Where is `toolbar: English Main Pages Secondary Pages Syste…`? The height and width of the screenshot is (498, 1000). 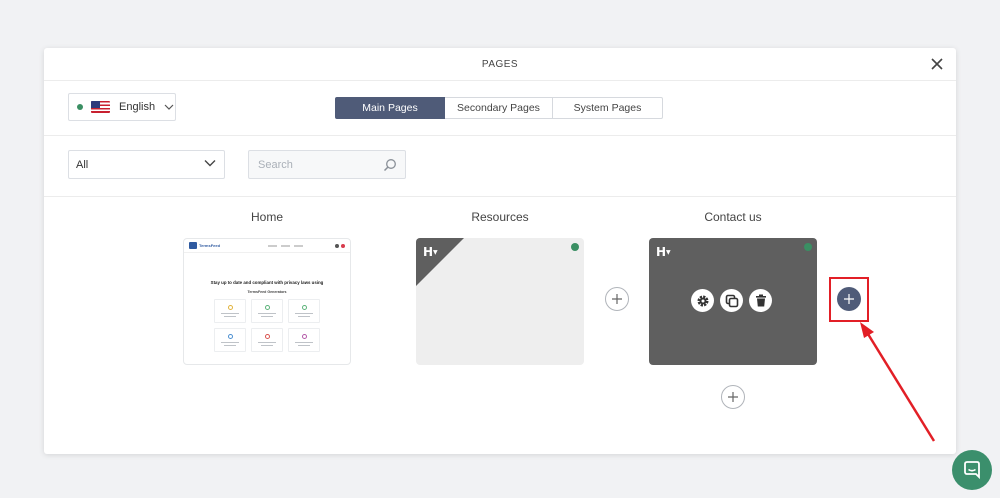
toolbar: English Main Pages Secondary Pages Syste… is located at coordinates (500, 108).